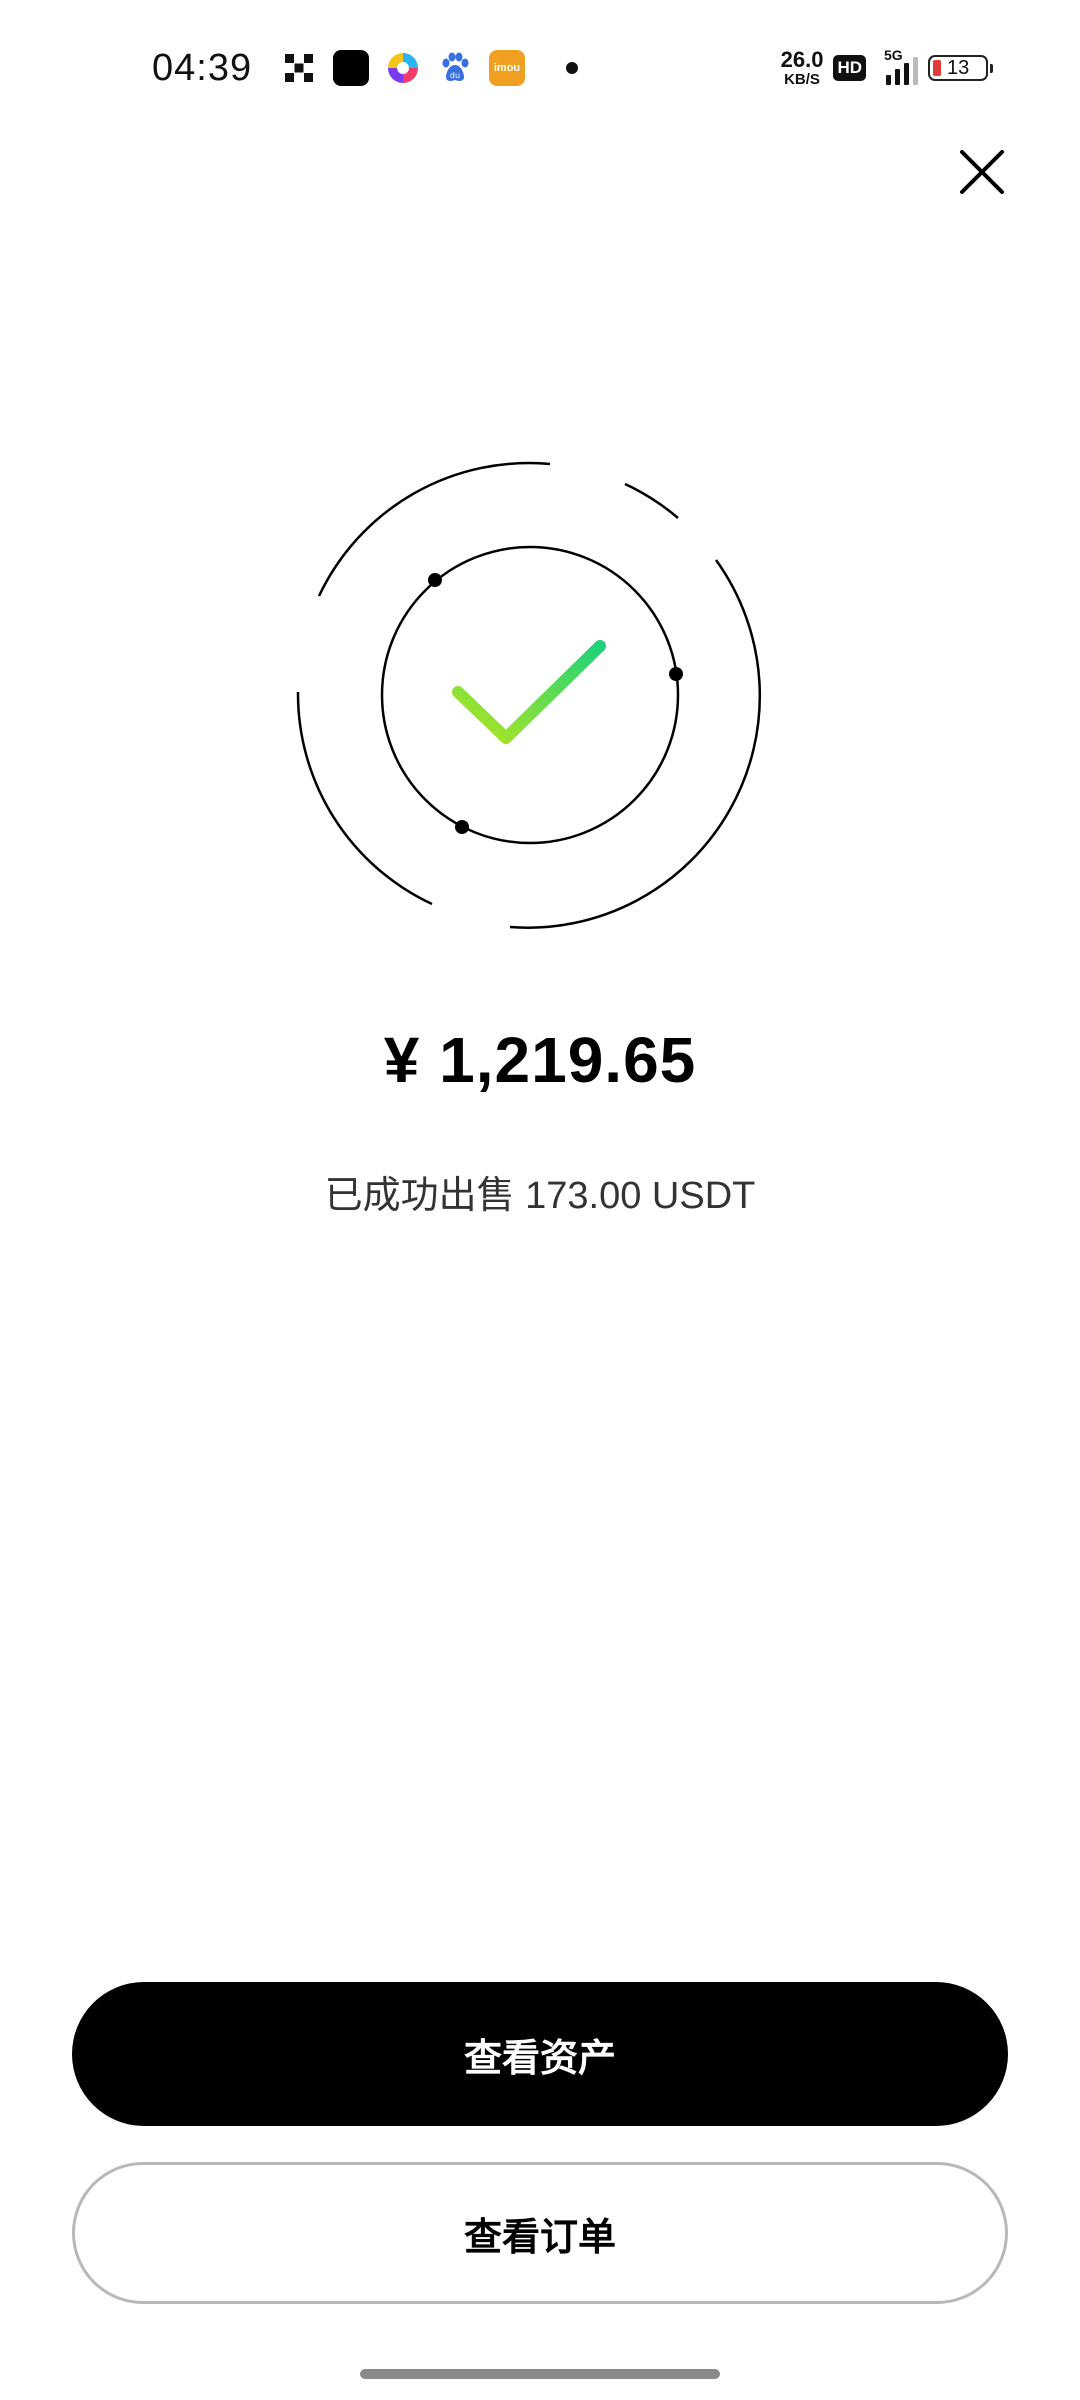  Describe the element at coordinates (507, 68) in the screenshot. I see `imou-app-icon: imou` at that location.